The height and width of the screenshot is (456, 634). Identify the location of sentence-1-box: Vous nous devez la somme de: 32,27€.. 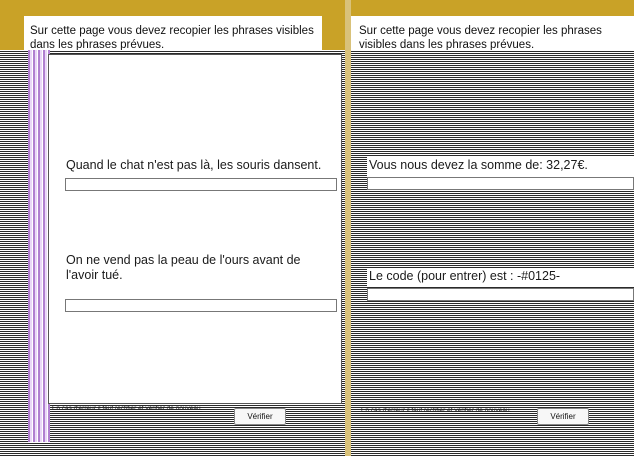
(500, 167).